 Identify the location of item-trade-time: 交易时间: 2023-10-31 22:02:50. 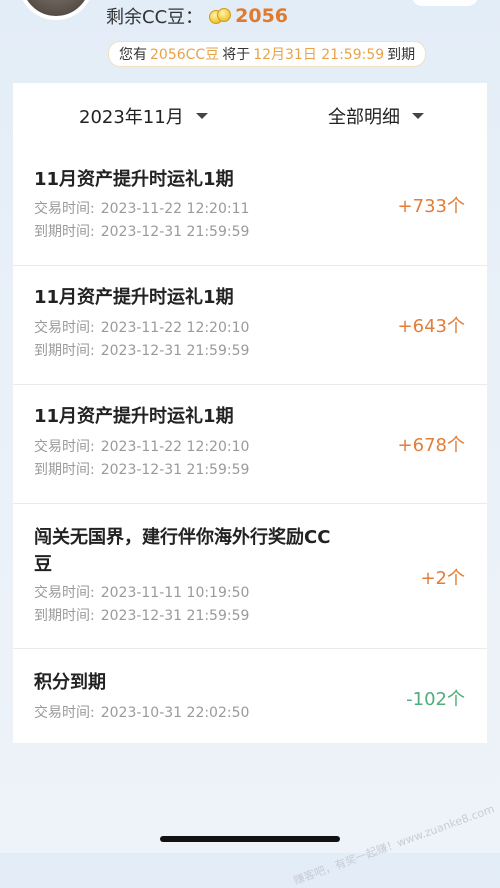
(141, 713).